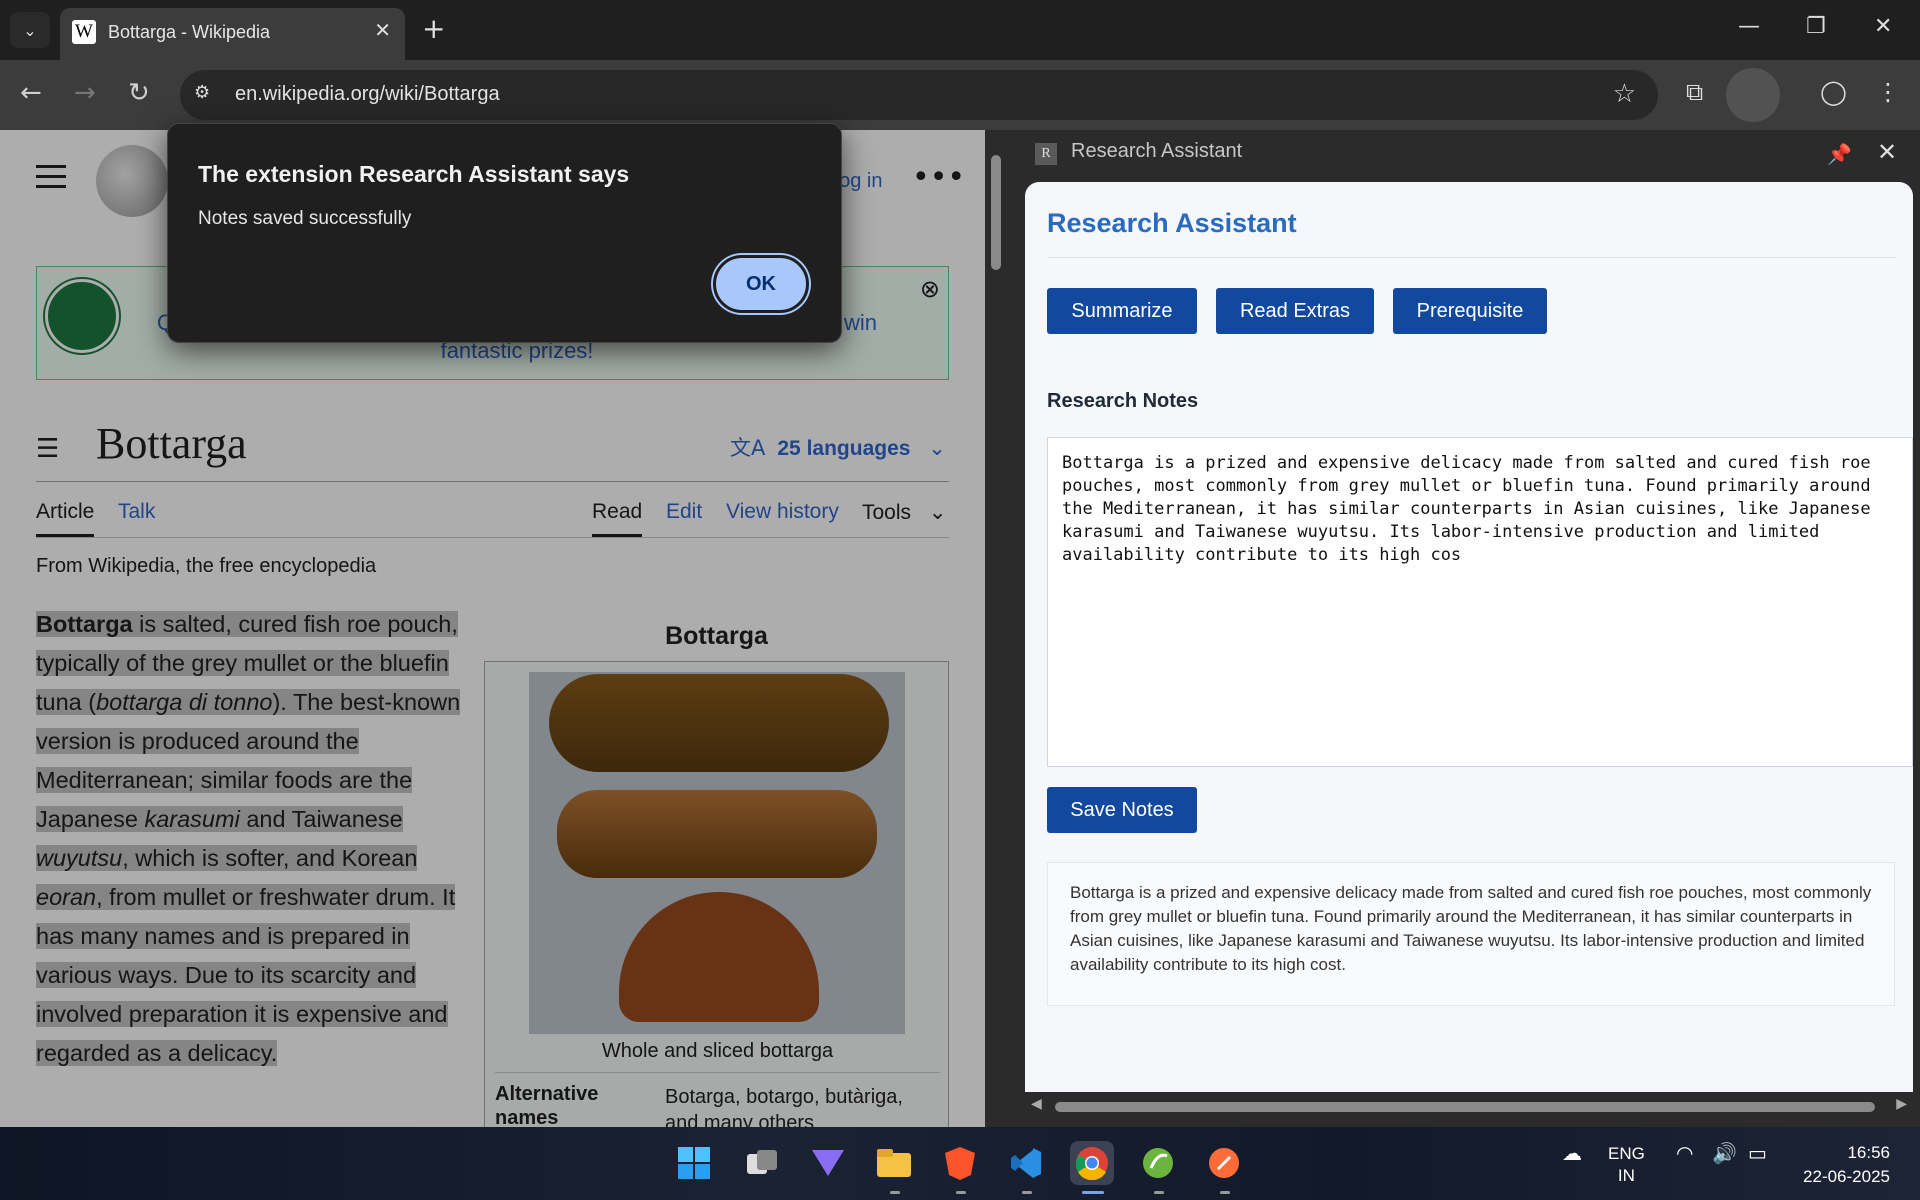 This screenshot has width=1920, height=1200. I want to click on dialog-title: The extension Research Assistant says, so click(414, 174).